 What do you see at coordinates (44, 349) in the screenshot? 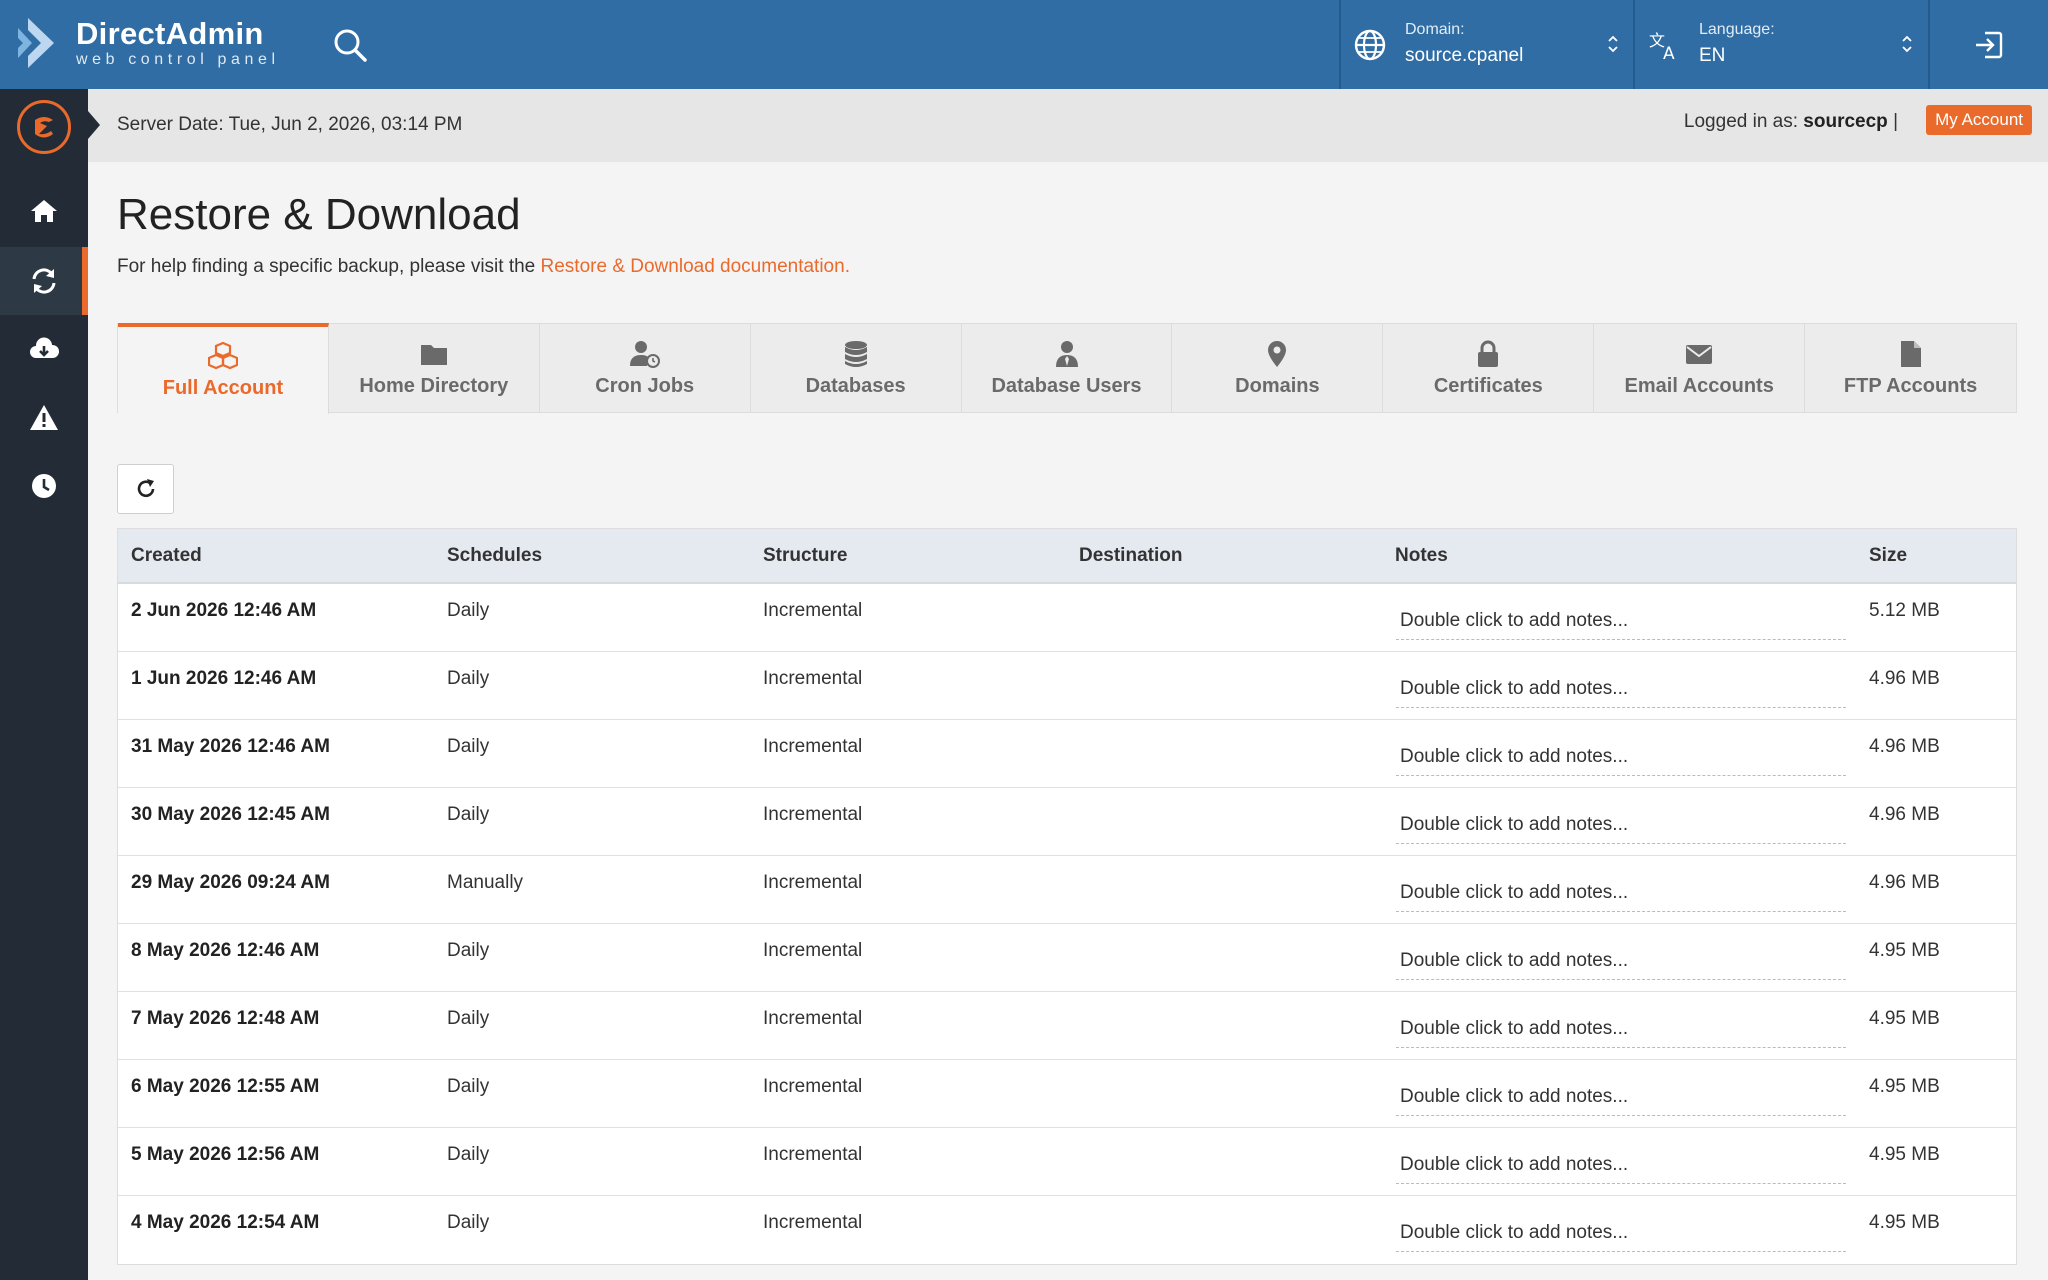
I see `sidebar-item-cloud-download` at bounding box center [44, 349].